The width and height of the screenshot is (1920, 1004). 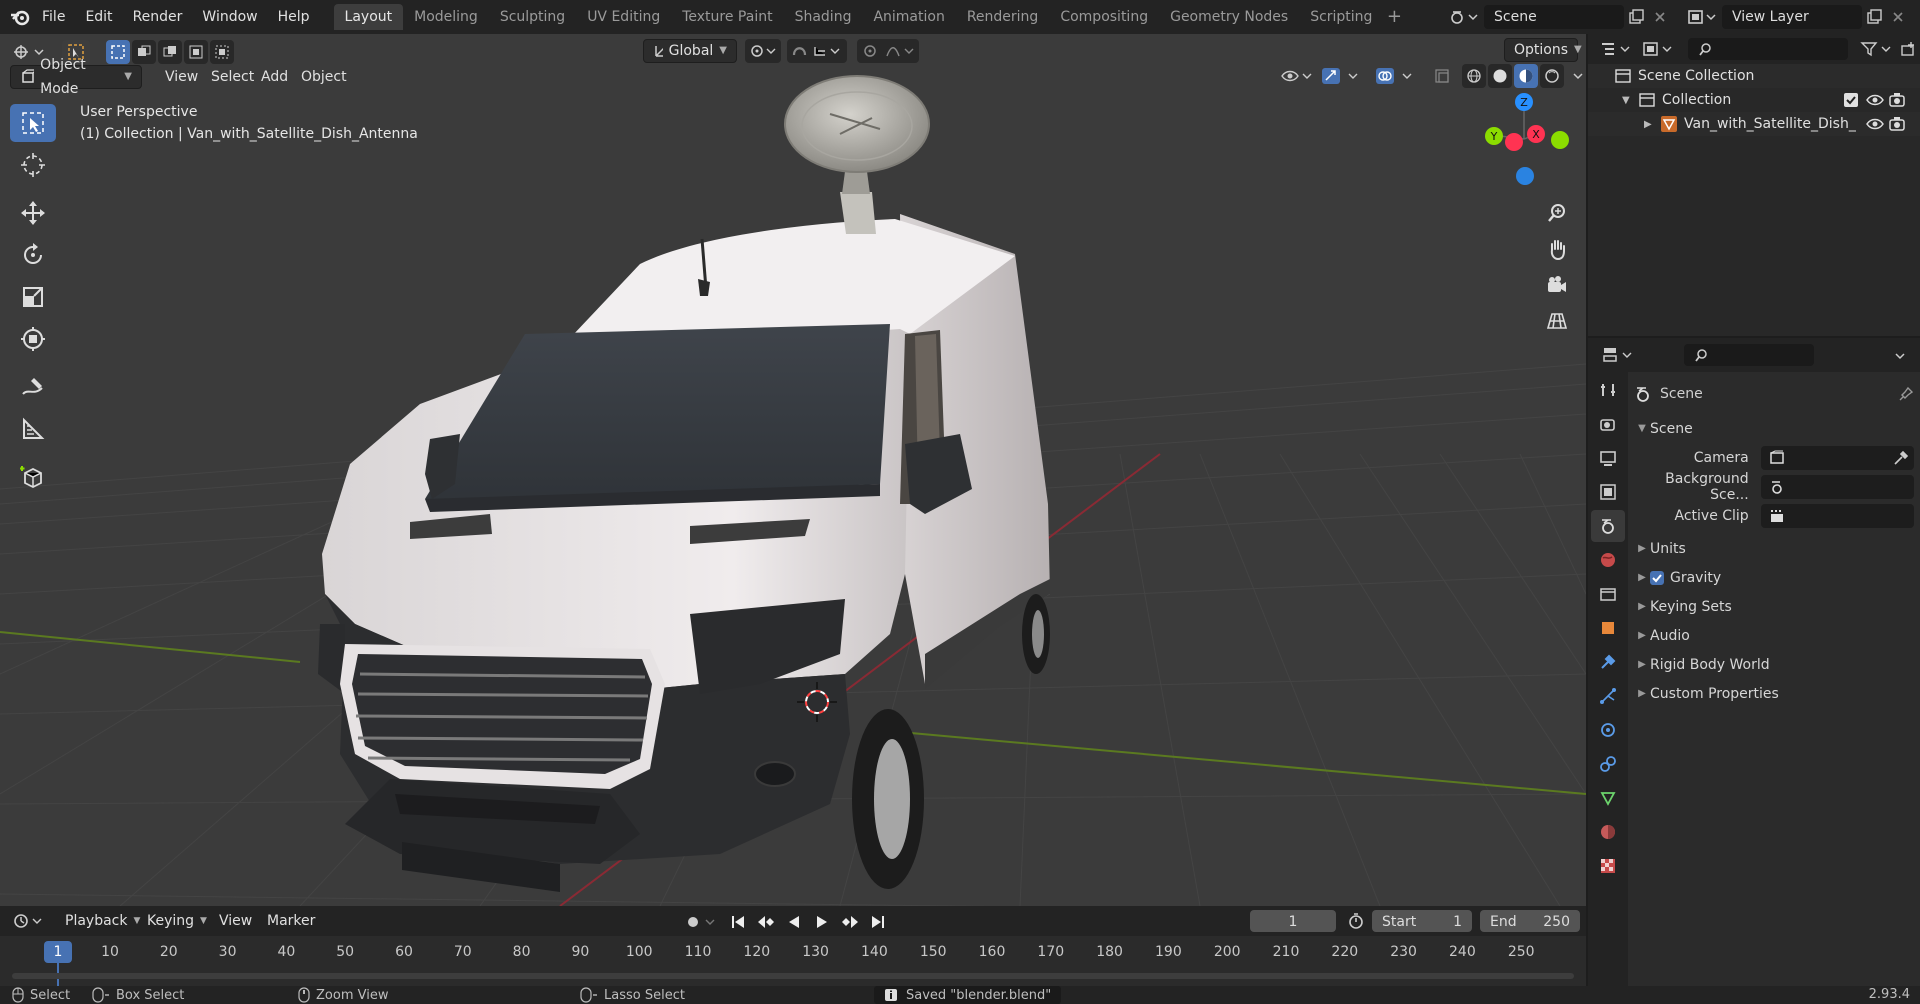 I want to click on timeline-scrollbar, so click(x=793, y=976).